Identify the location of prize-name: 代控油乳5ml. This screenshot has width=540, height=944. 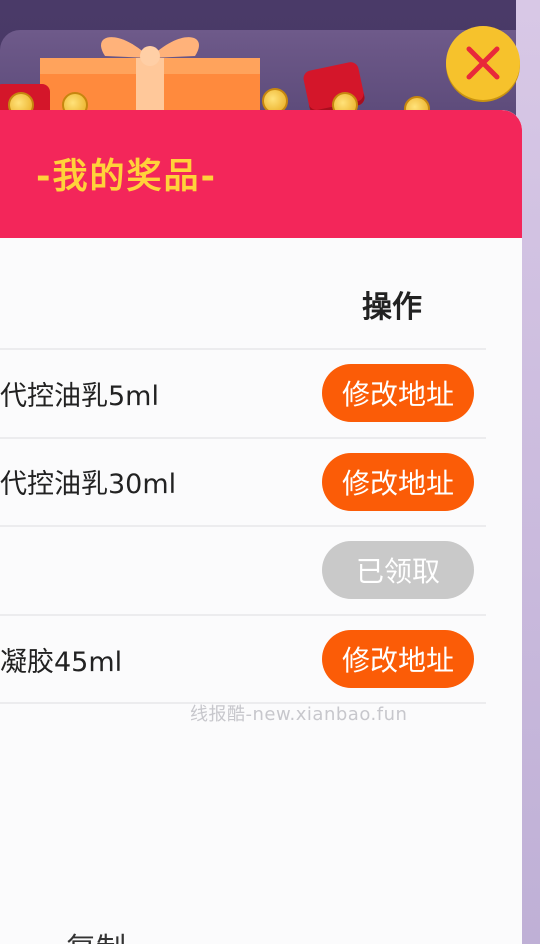
(79, 396).